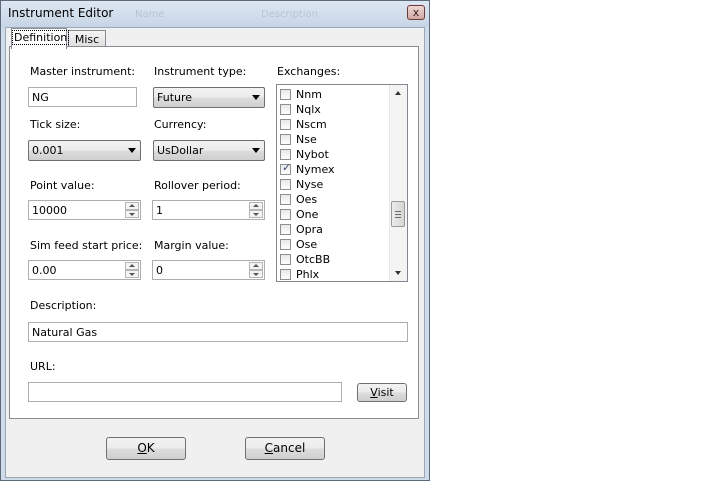  What do you see at coordinates (334, 199) in the screenshot?
I see `exchange-item: Oes` at bounding box center [334, 199].